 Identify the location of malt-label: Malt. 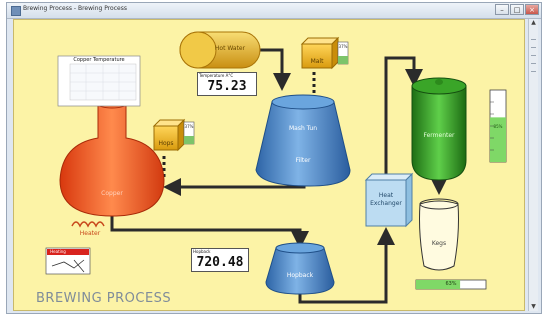
(317, 61).